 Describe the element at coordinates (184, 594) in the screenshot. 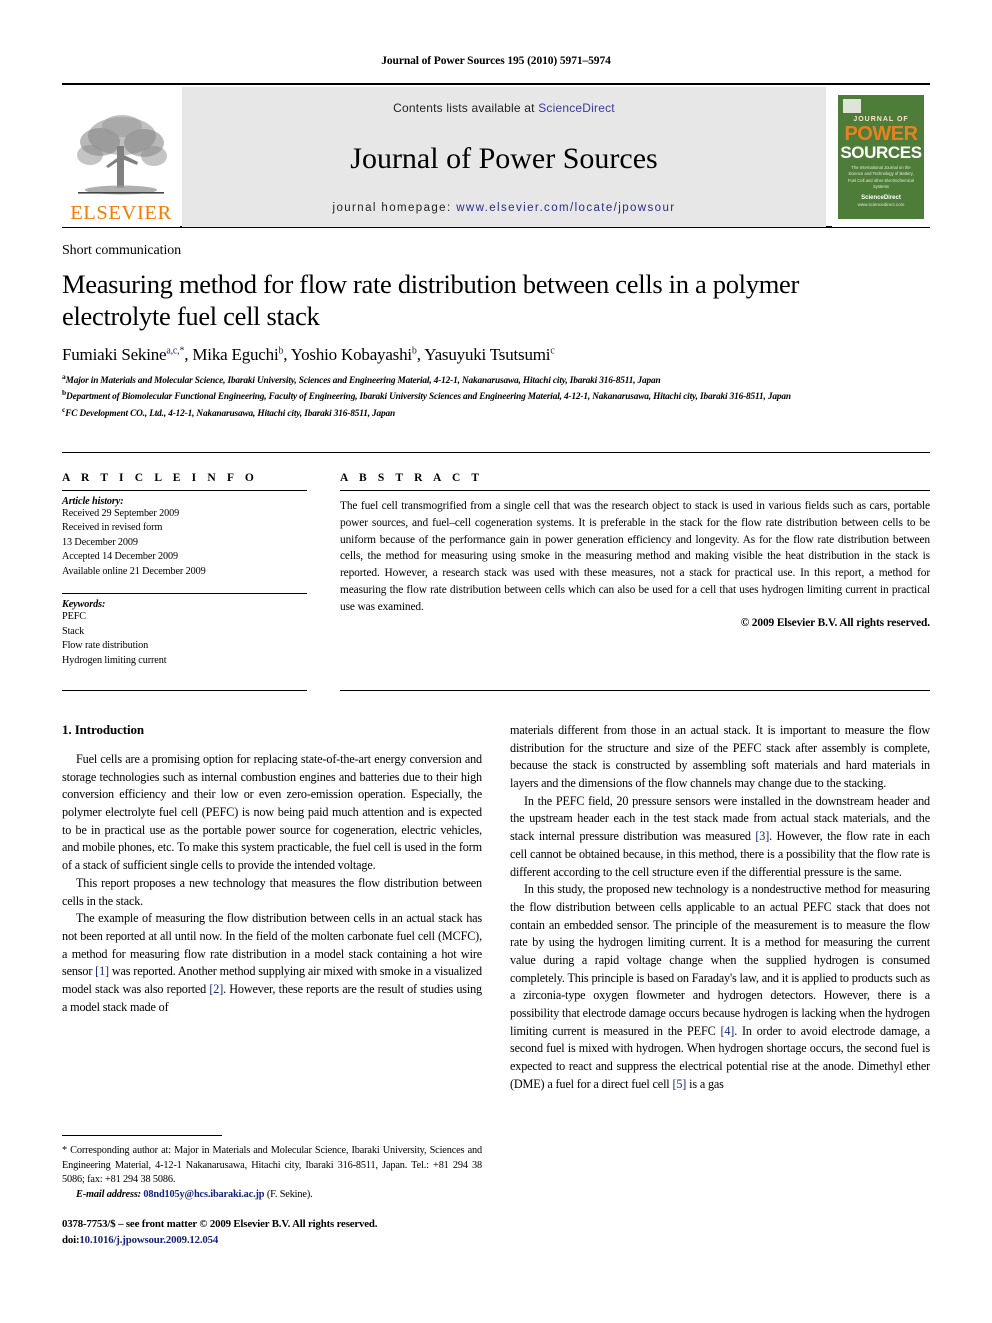

I see `keywords-rule` at that location.